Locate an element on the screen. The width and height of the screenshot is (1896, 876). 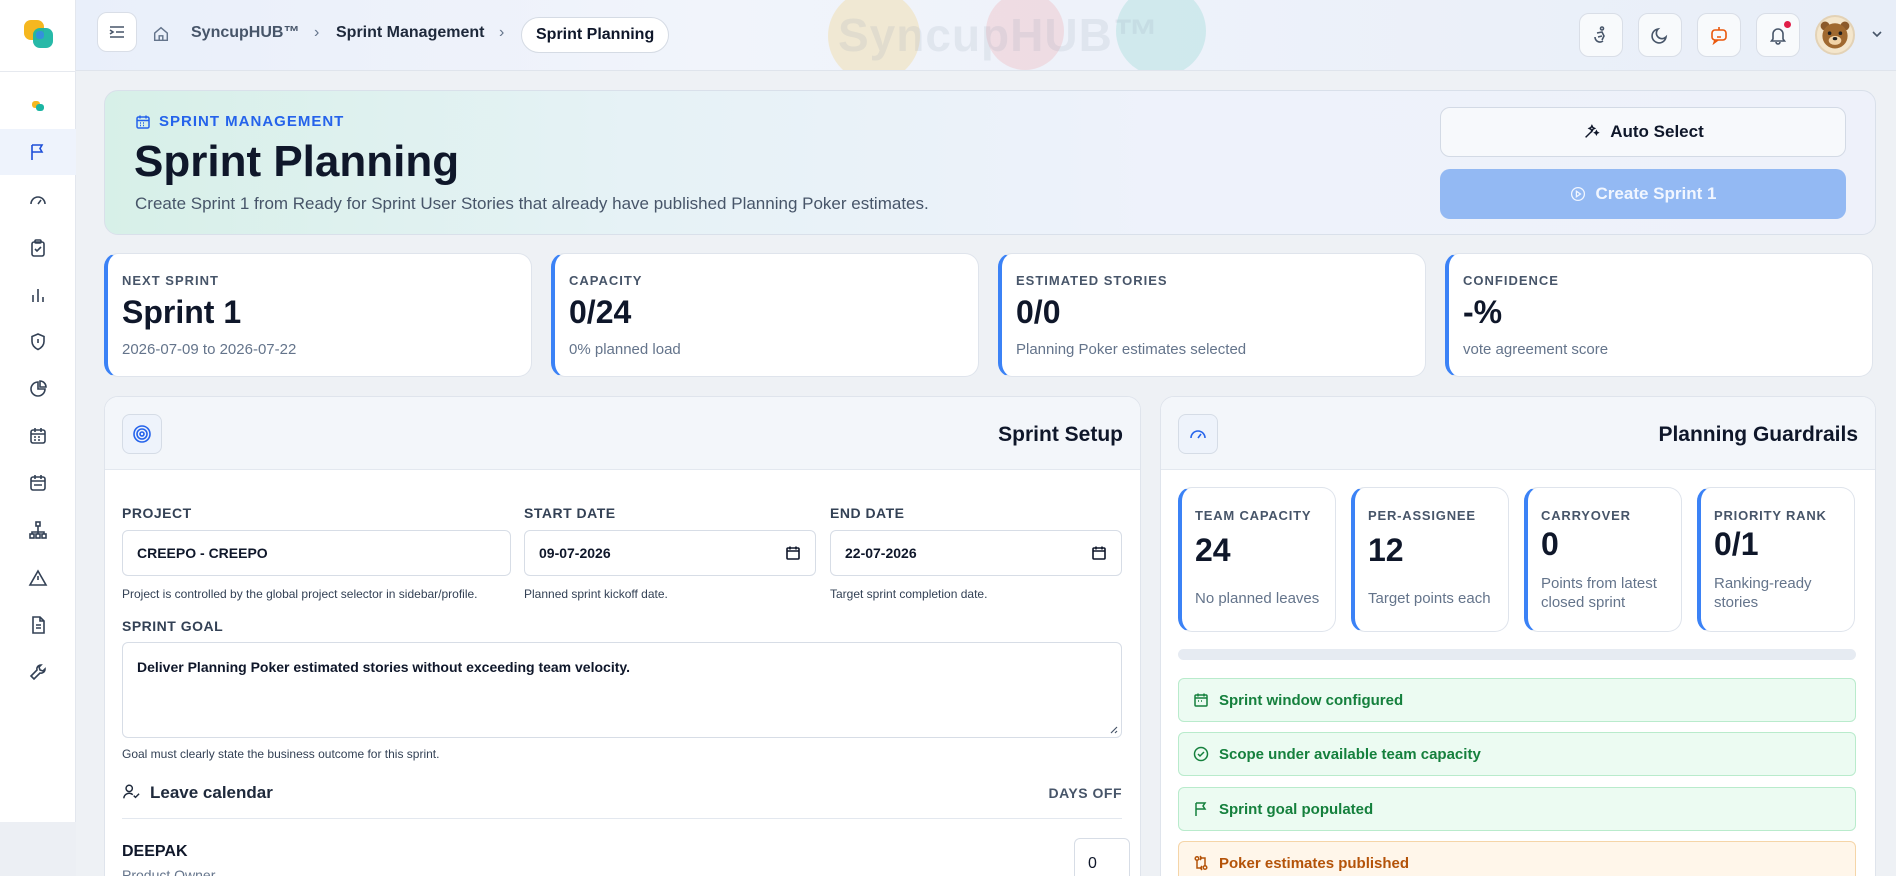
auto-select-label: Auto Select is located at coordinates (1657, 131).